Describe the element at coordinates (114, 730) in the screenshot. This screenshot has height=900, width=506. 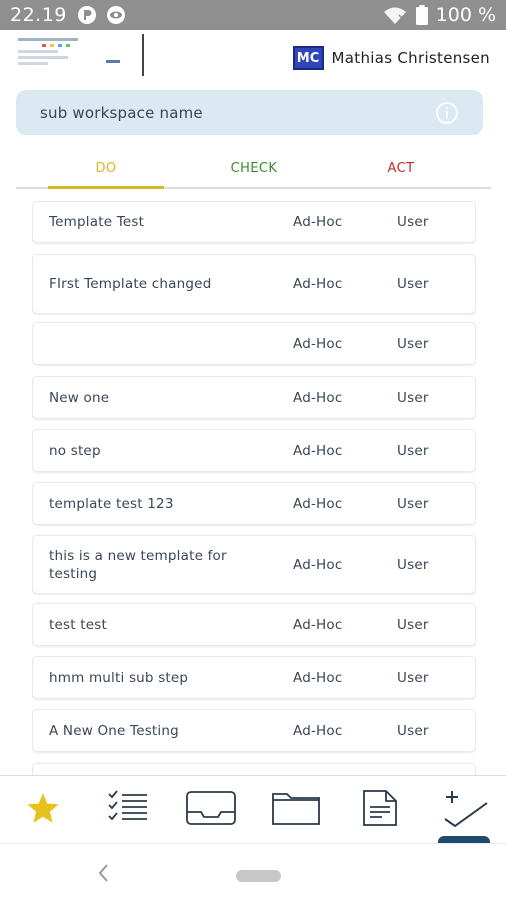
I see `template-name: A New One Testing` at that location.